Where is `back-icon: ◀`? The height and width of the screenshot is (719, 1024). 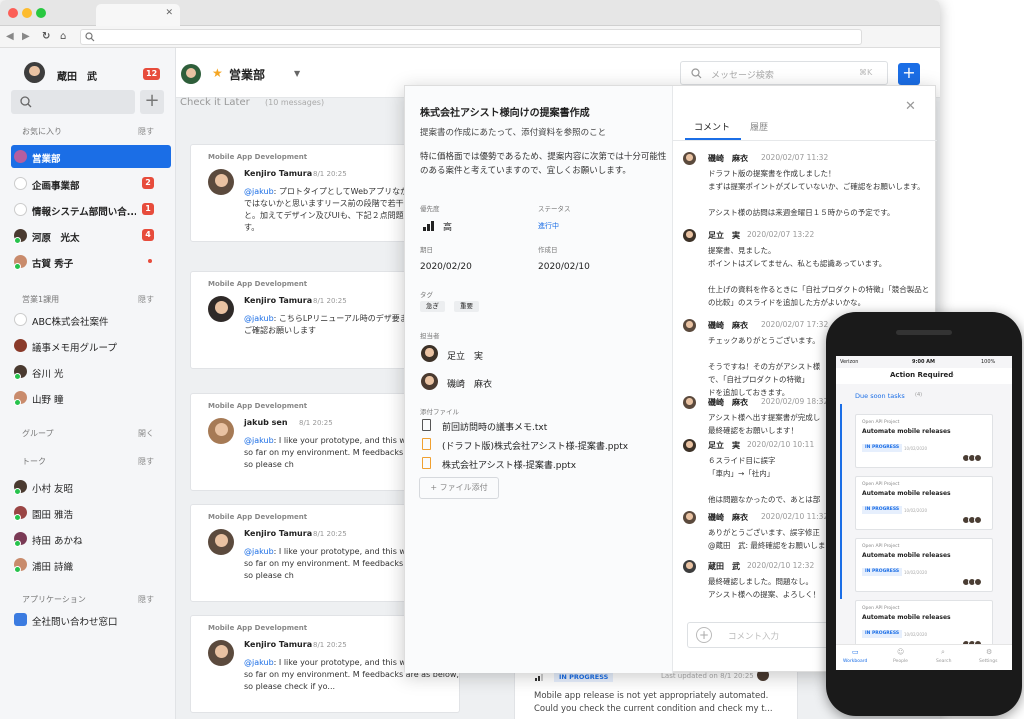 back-icon: ◀ is located at coordinates (10, 36).